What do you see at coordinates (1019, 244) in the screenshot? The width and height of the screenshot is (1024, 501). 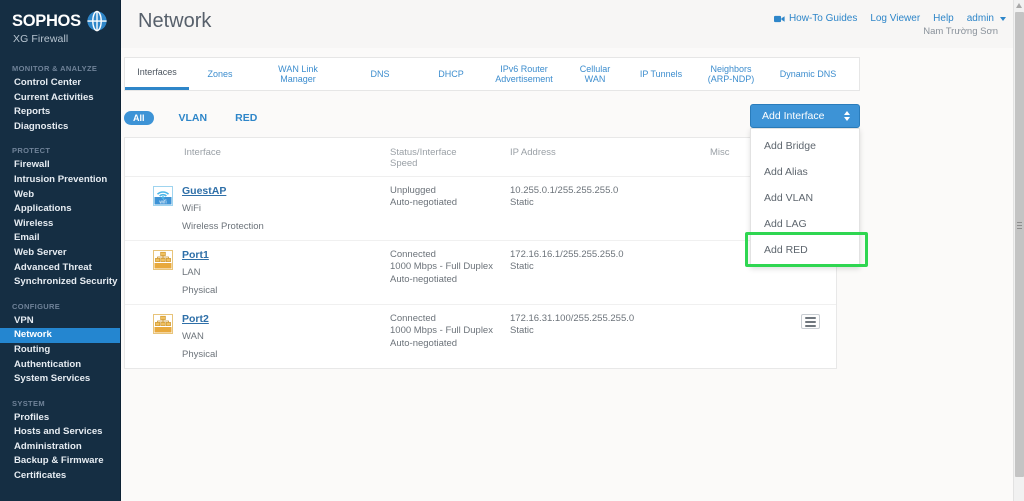 I see `scrollbar-thumb` at bounding box center [1019, 244].